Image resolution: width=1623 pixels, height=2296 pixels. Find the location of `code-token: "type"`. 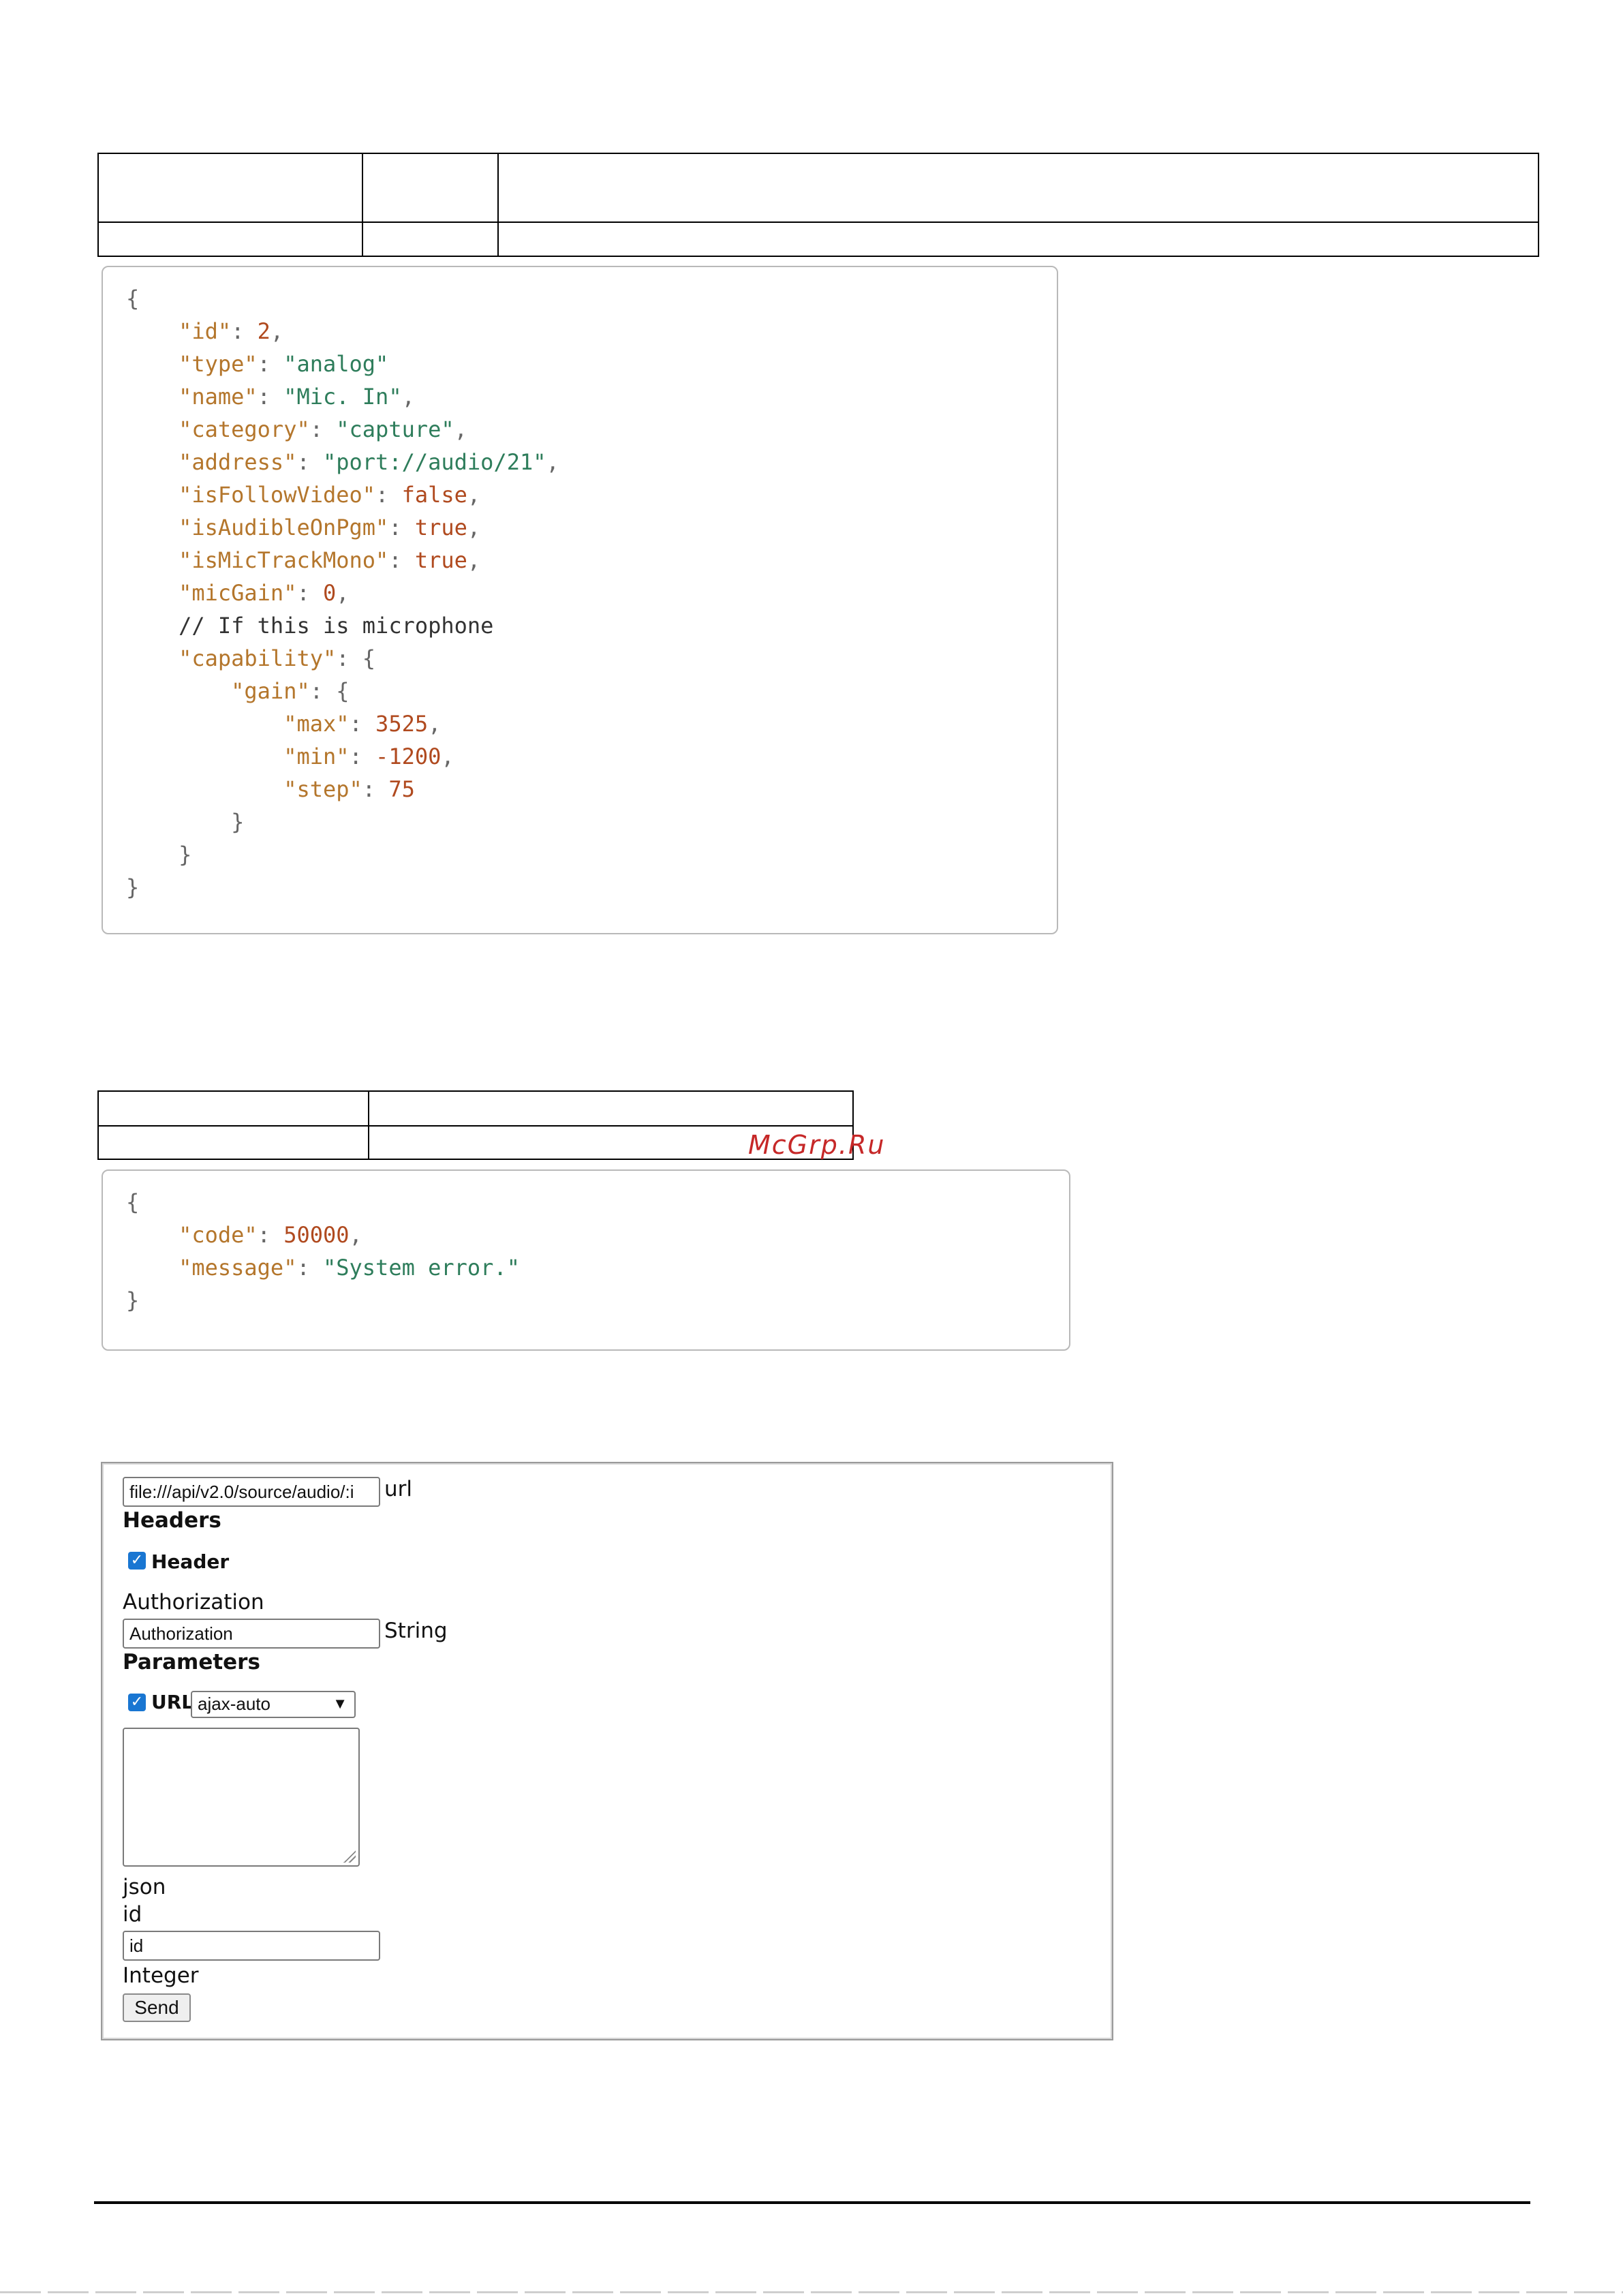

code-token: "type" is located at coordinates (218, 364).